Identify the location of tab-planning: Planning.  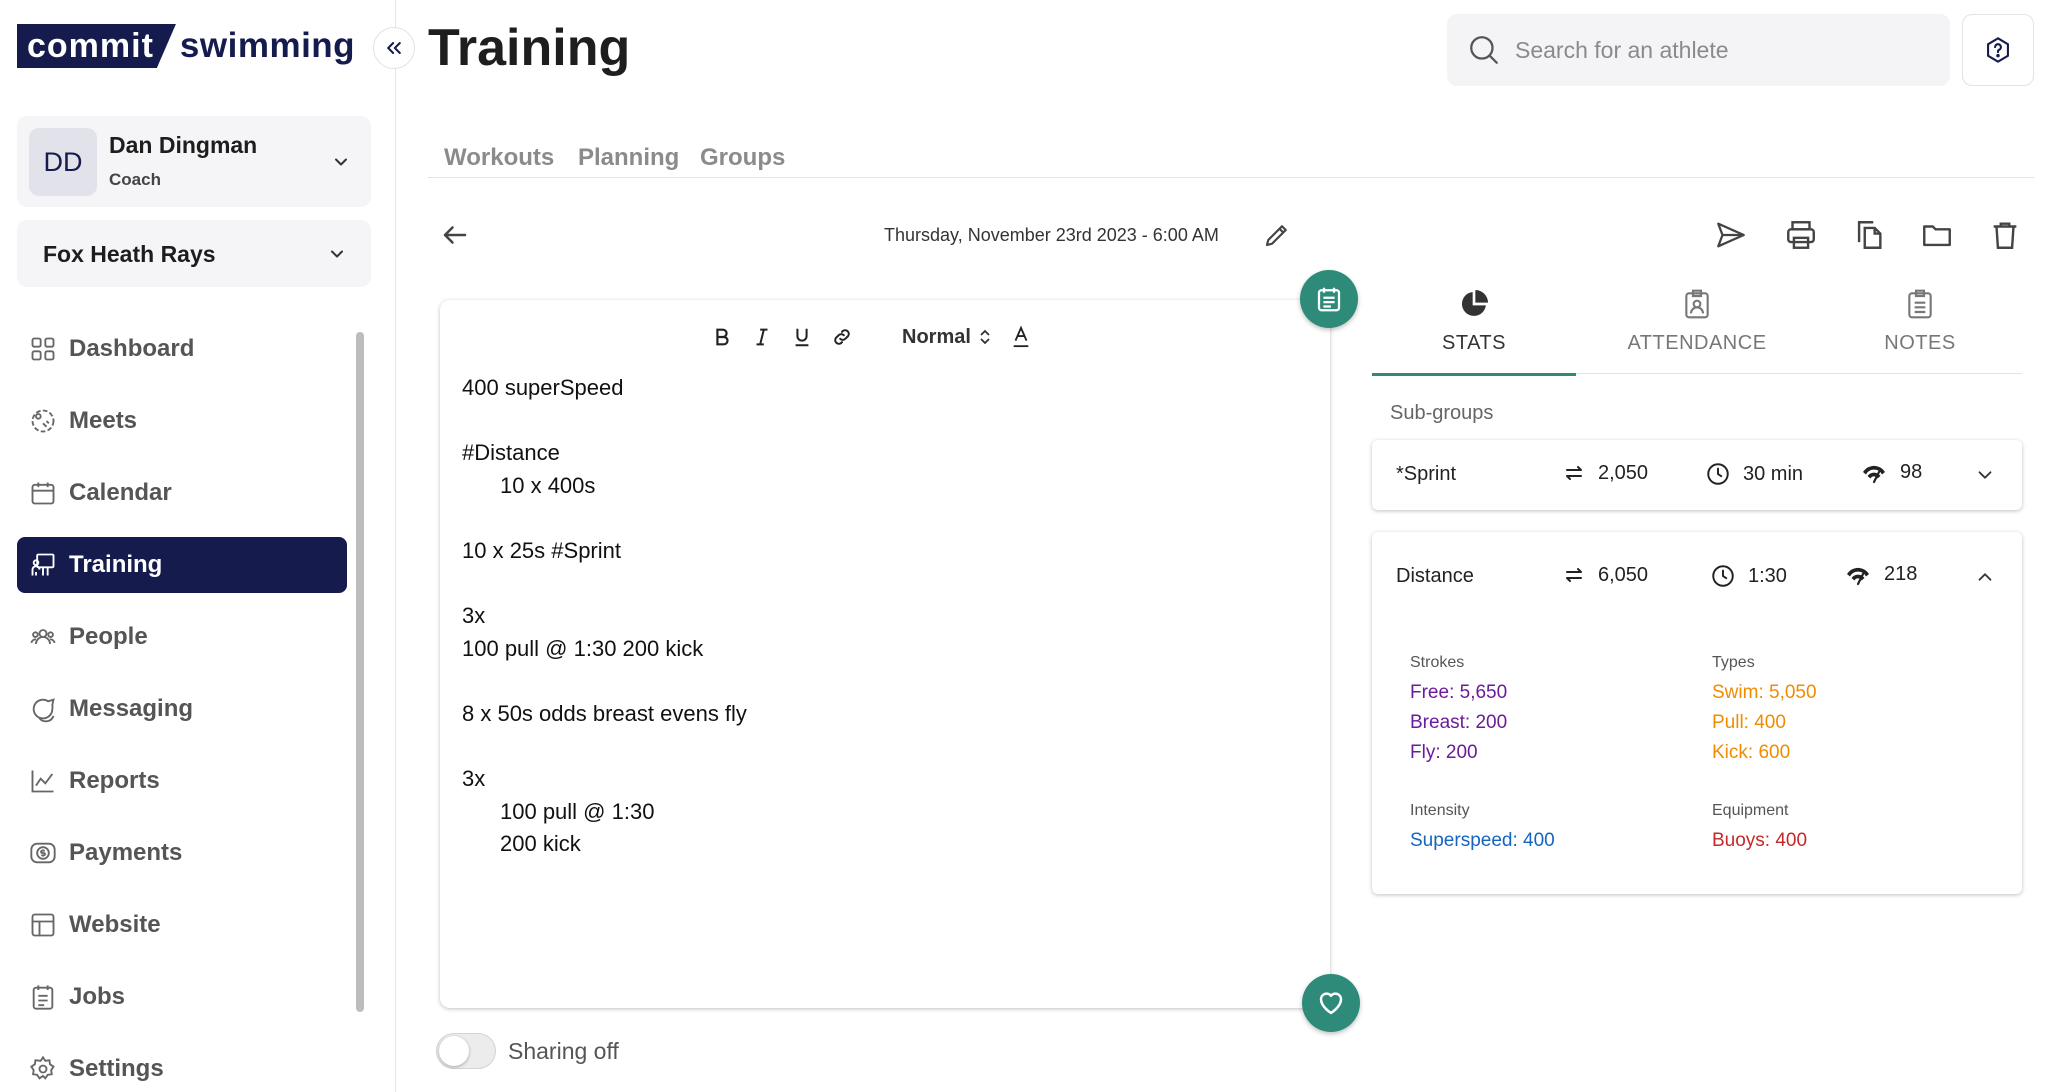
(628, 158).